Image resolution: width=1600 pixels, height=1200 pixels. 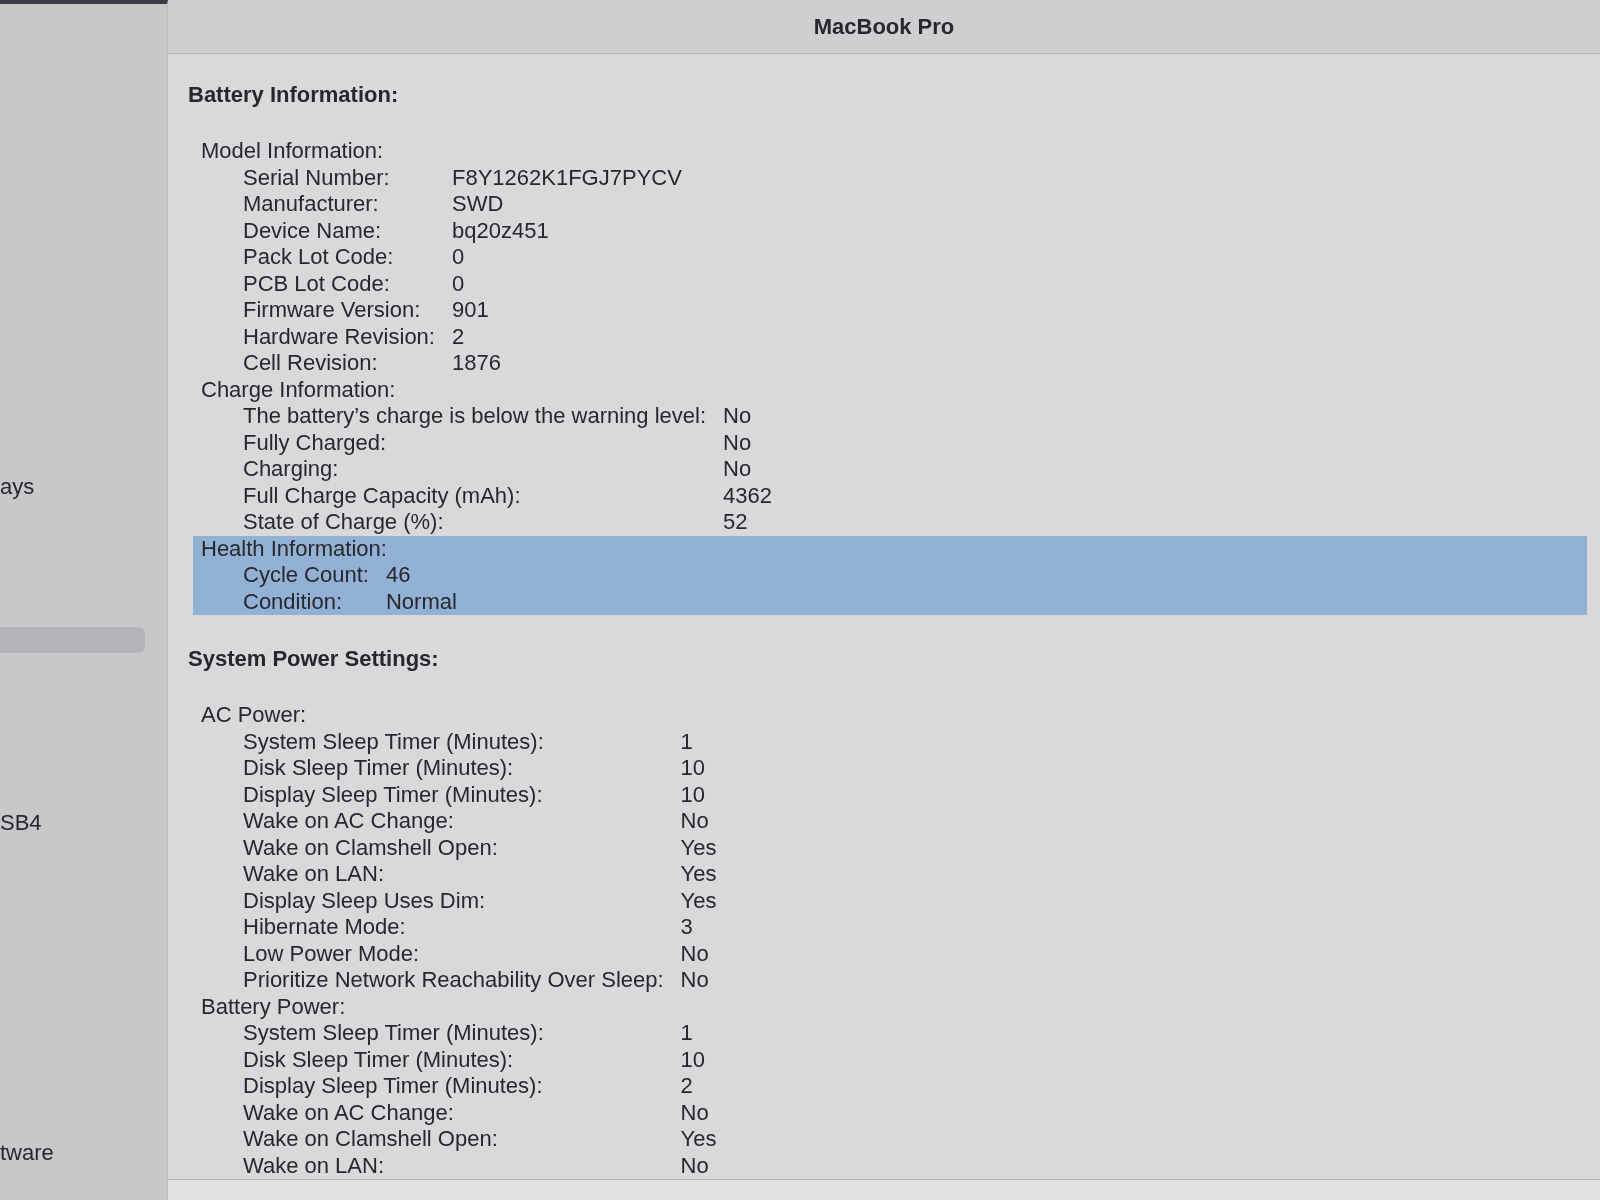 I want to click on field-label: Charging:, so click(x=291, y=469).